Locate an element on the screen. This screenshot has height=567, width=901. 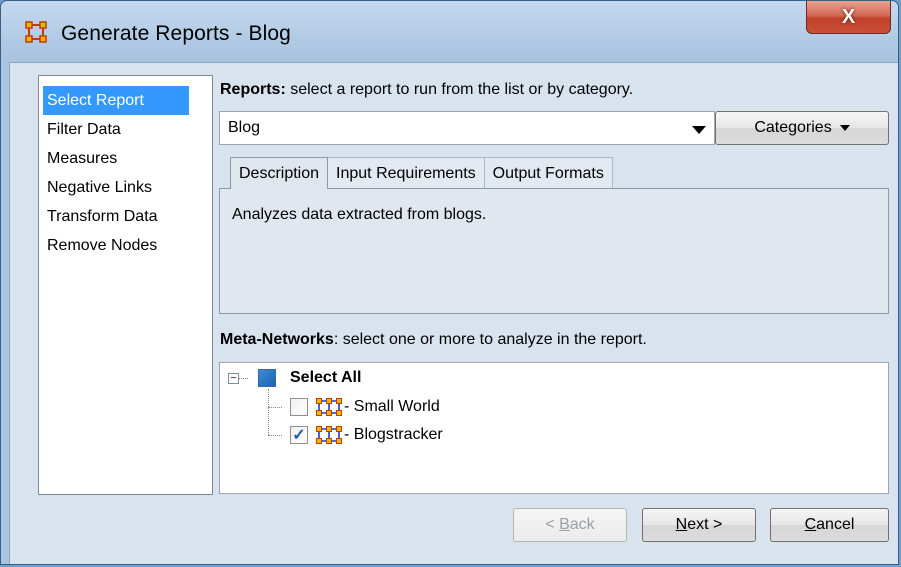
reports-label-bold: Reports: is located at coordinates (253, 89).